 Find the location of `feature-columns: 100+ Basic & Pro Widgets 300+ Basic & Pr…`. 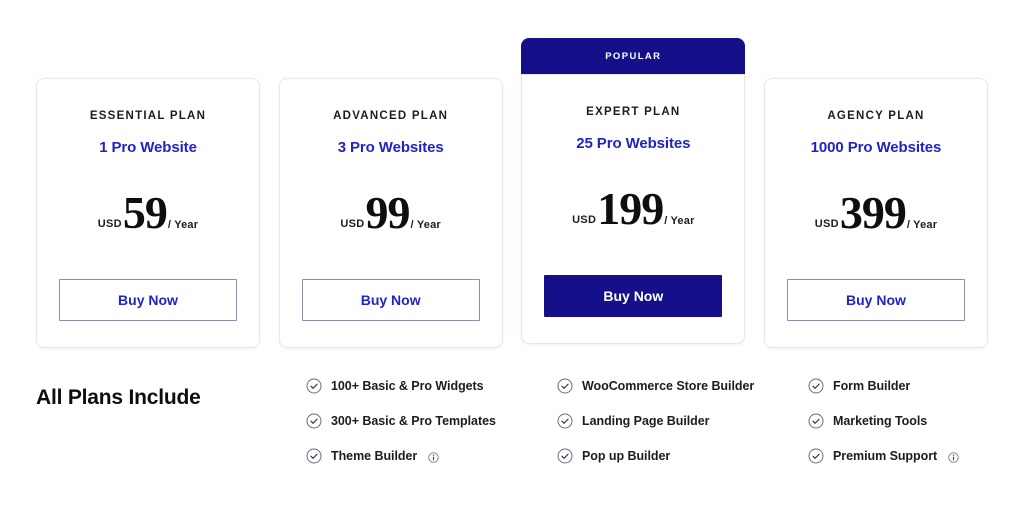

feature-columns: 100+ Basic & Pro Widgets 300+ Basic & Pr… is located at coordinates (657, 421).